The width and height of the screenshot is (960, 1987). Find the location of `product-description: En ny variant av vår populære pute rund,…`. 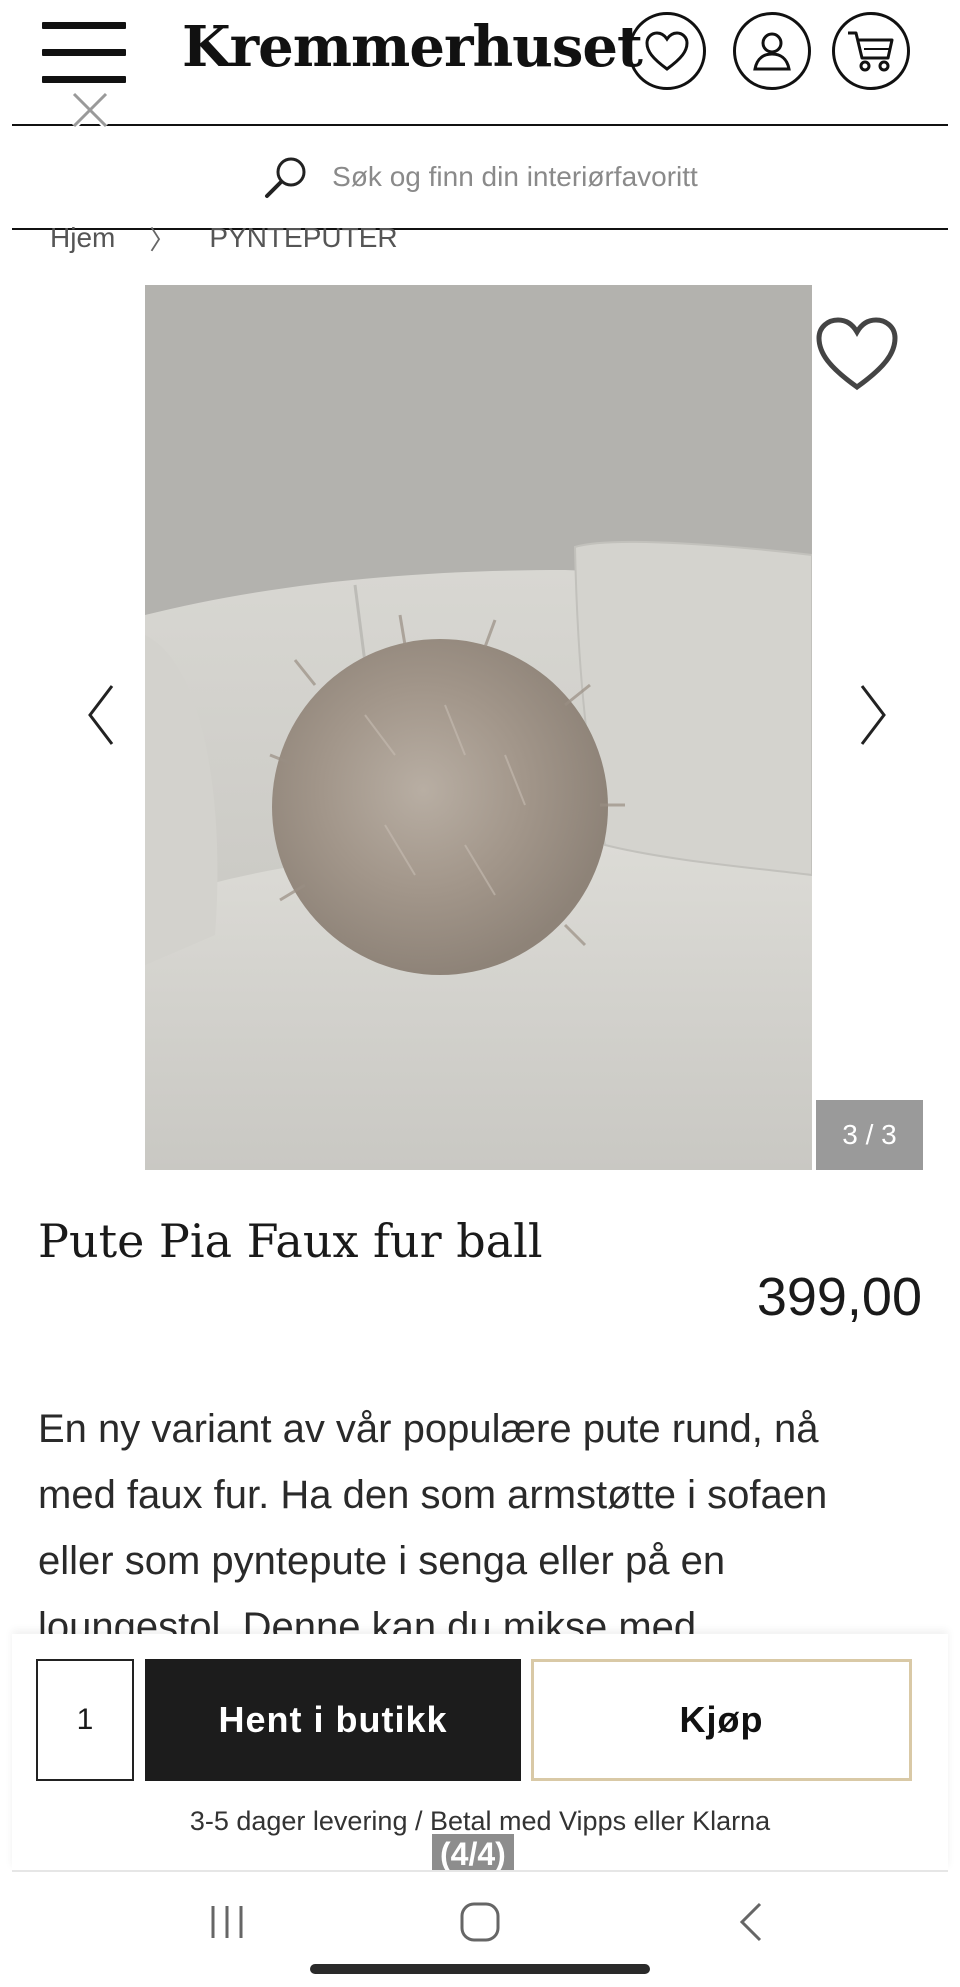

product-description: En ny variant av vår populære pute rund,… is located at coordinates (433, 1520).